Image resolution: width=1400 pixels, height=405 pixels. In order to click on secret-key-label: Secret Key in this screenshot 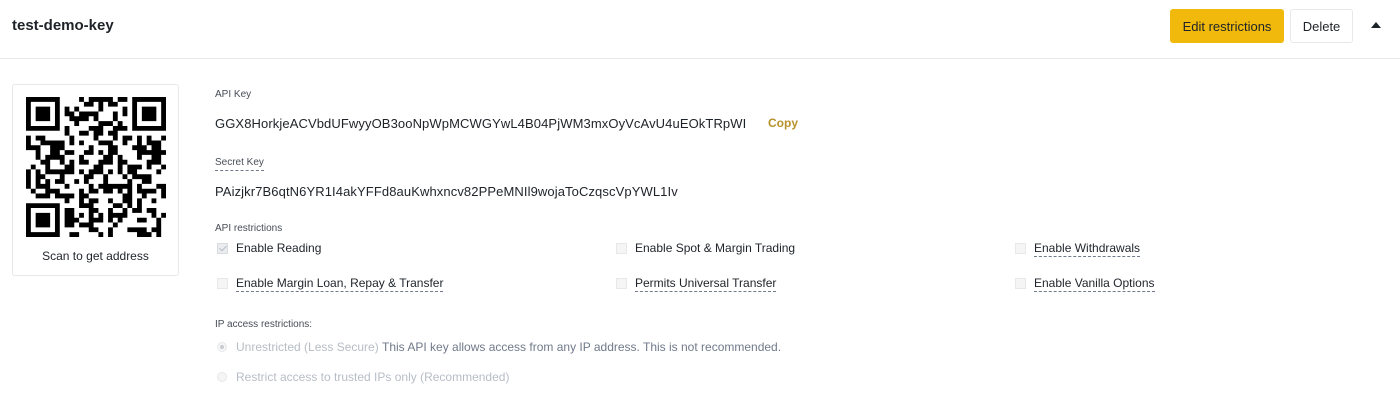, I will do `click(239, 164)`.